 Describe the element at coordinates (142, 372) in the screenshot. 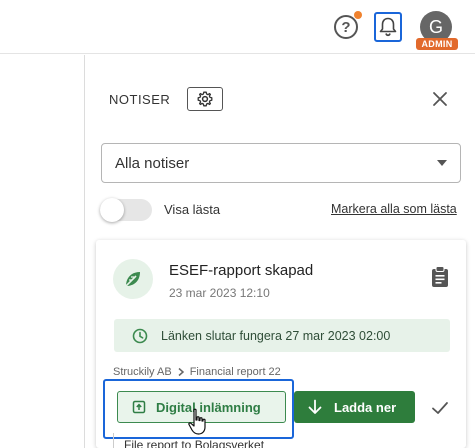

I see `breadcrumb-company: Struckily AB` at that location.